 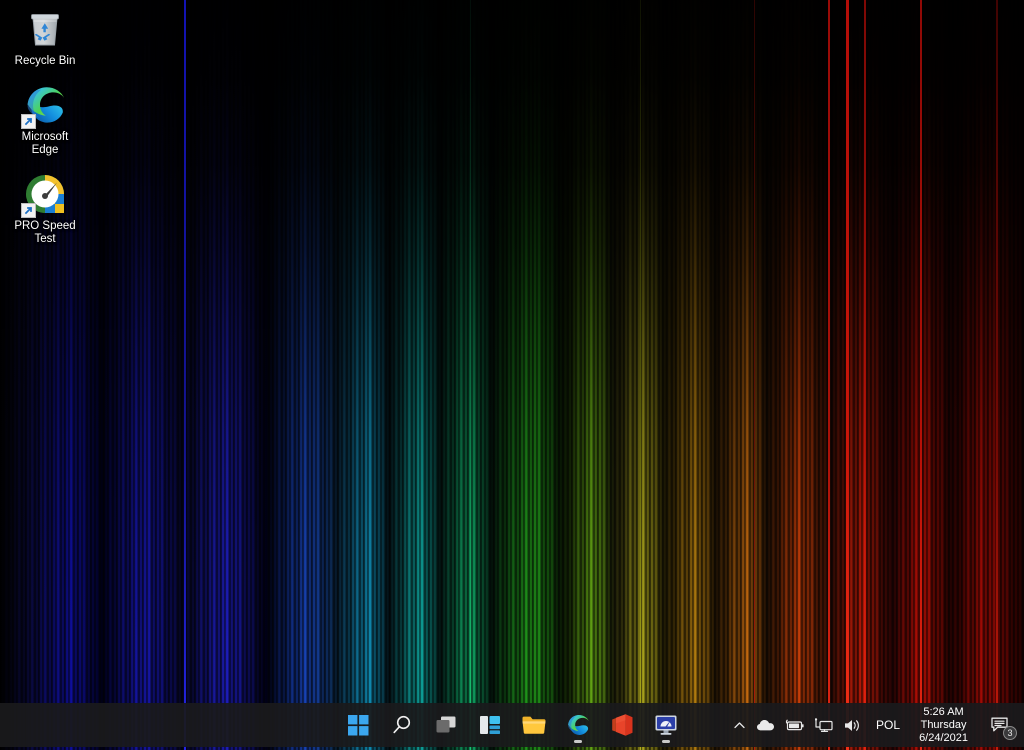 I want to click on taskbar-button-file-explorer, so click(x=534, y=725).